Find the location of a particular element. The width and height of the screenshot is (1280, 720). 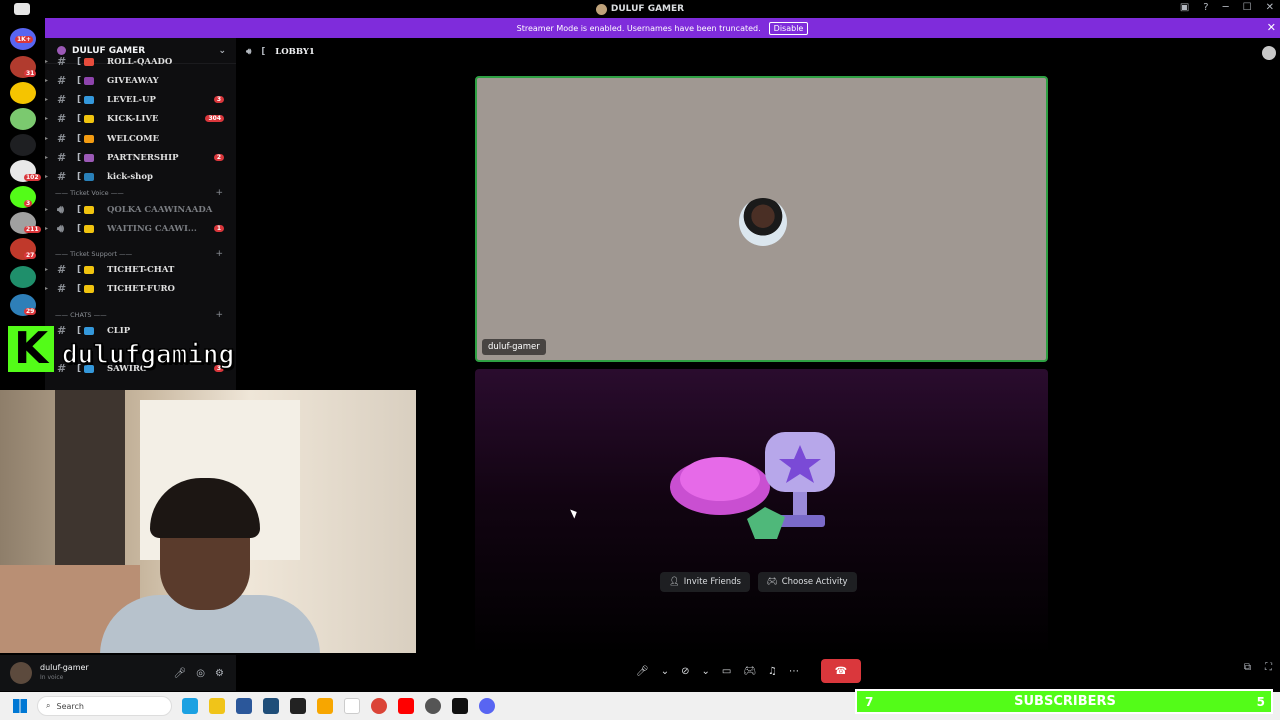

unread-badge: 3 is located at coordinates (218, 99).